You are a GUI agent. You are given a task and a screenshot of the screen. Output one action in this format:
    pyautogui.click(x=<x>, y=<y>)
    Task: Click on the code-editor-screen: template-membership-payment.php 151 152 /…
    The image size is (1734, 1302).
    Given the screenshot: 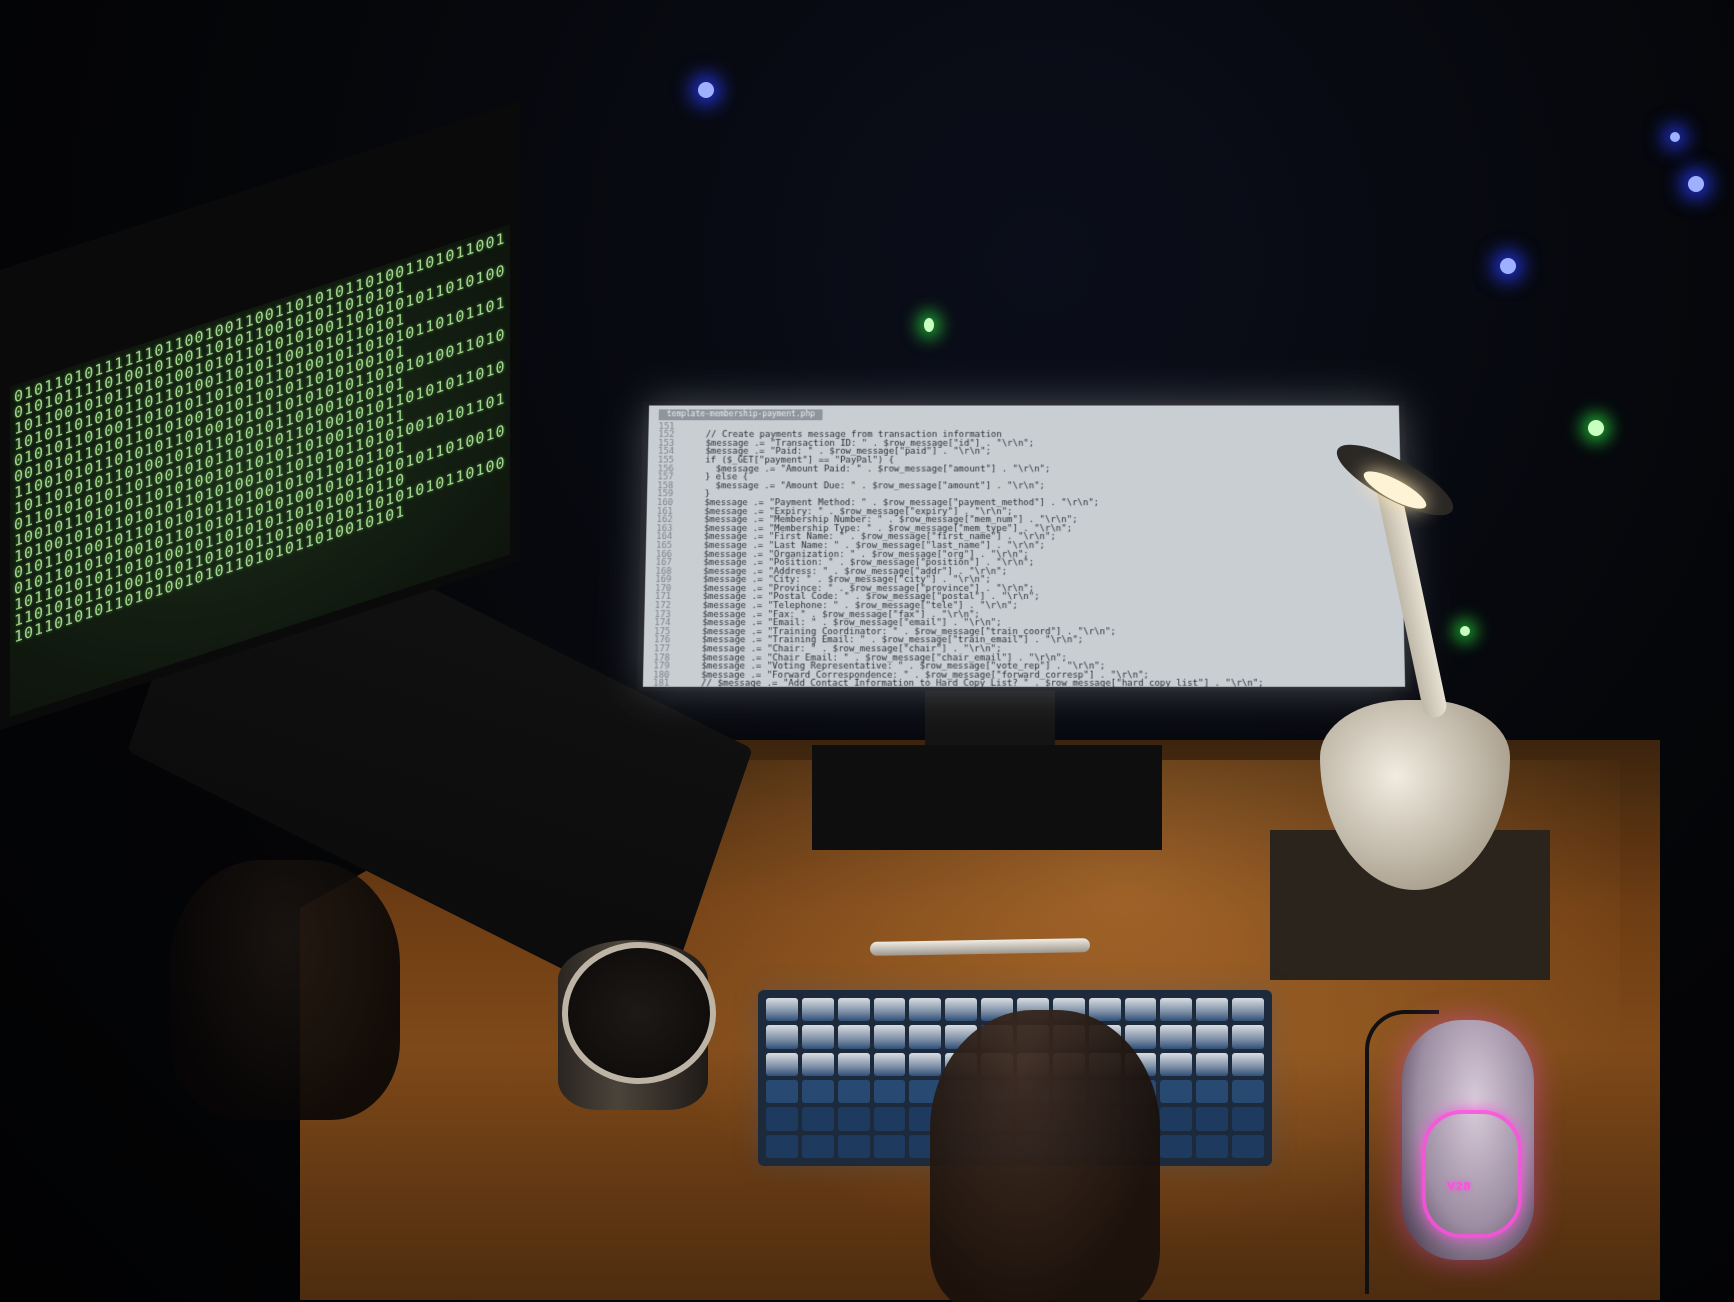 What is the action you would take?
    pyautogui.click(x=1024, y=546)
    